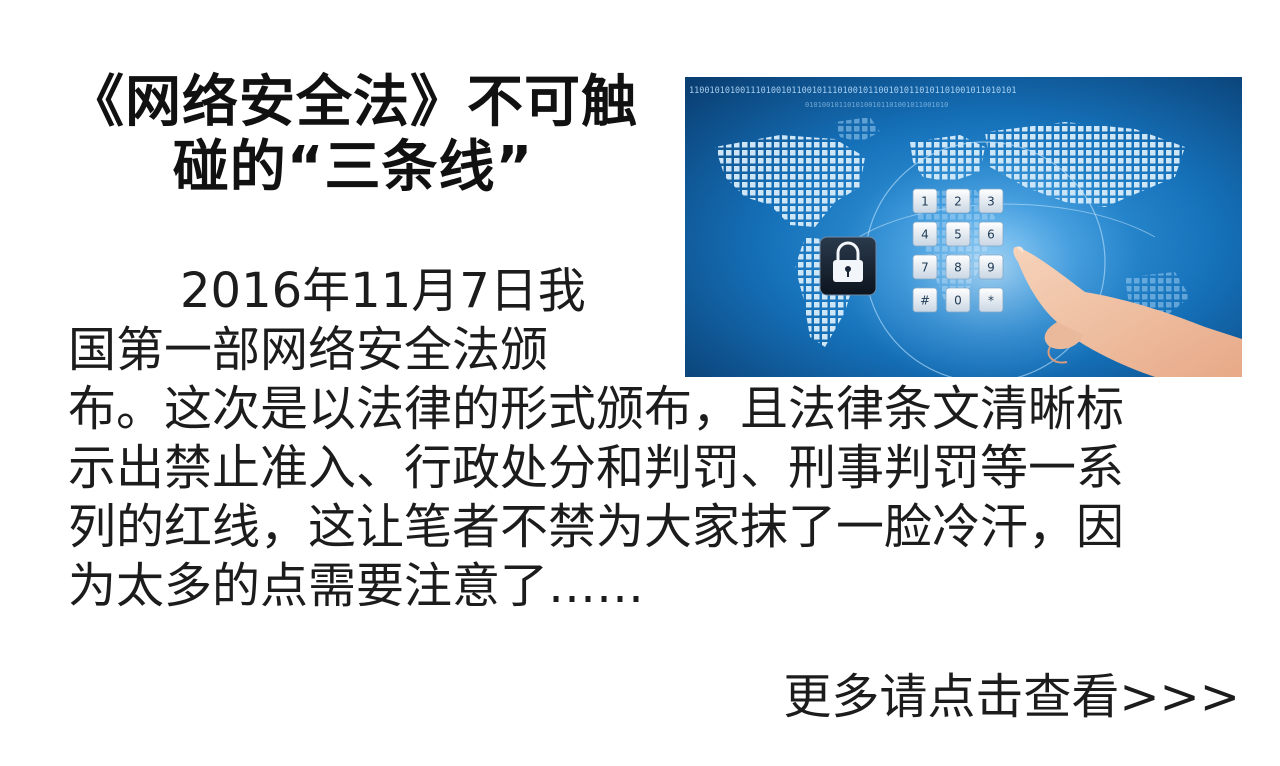  I want to click on keypad-key: 5, so click(958, 234).